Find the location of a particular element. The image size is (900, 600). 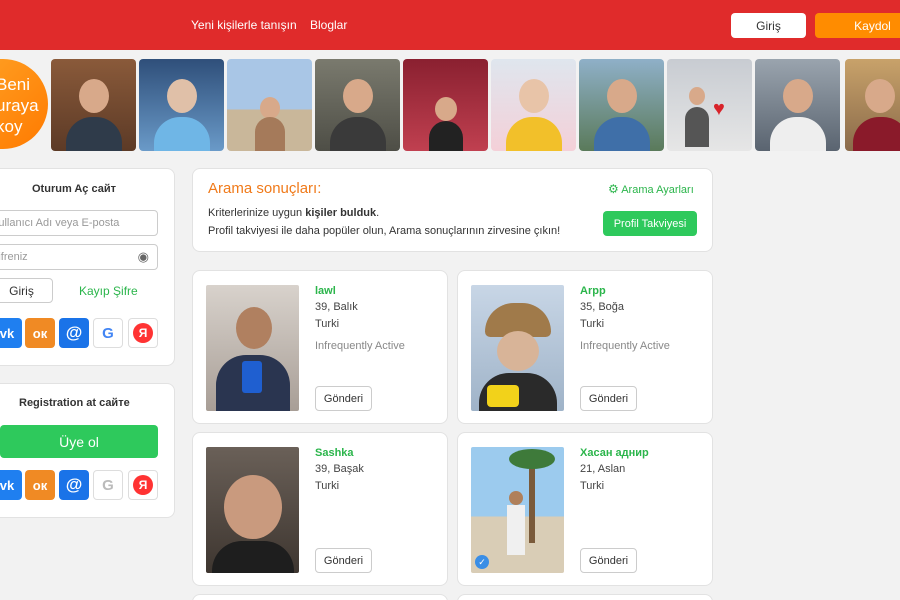

header-register-button: Kaydol is located at coordinates (857, 25).